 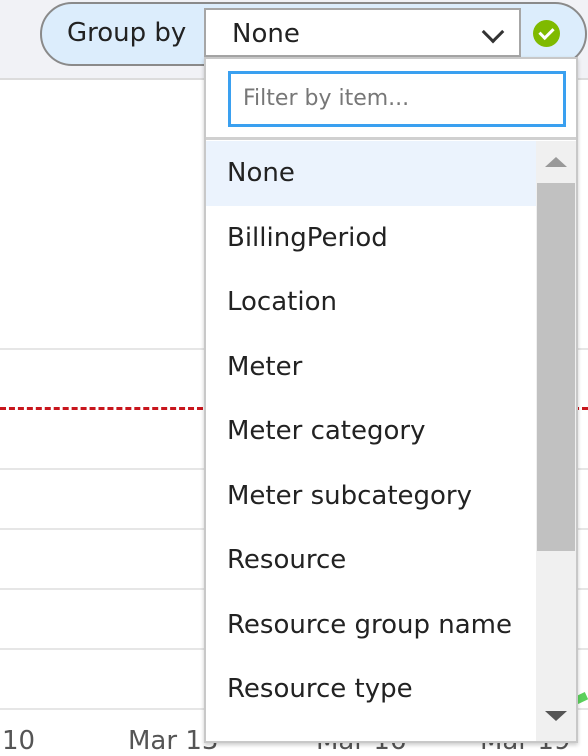 I want to click on group-by-label: Group by, so click(x=127, y=33).